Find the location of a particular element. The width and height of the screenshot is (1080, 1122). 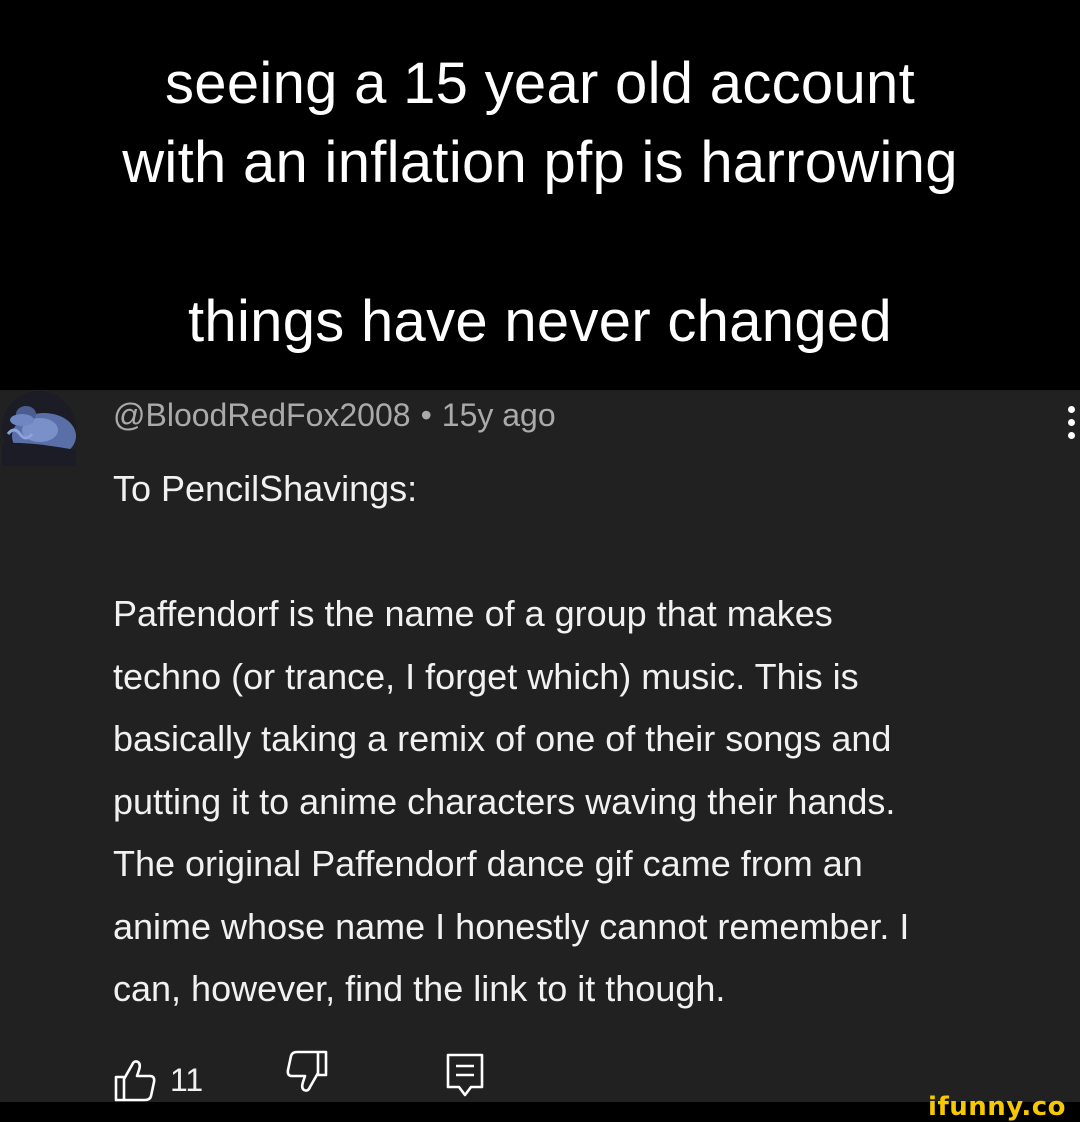

thumbs-down-icon is located at coordinates (307, 1072).